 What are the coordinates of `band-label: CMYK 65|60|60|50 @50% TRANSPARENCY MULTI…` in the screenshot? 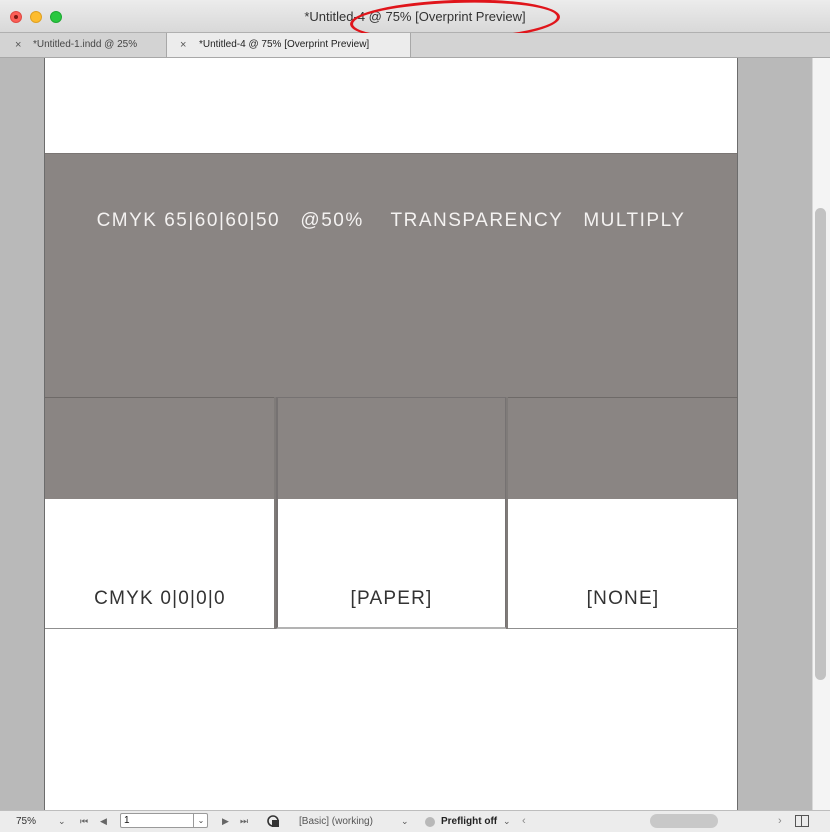 It's located at (391, 220).